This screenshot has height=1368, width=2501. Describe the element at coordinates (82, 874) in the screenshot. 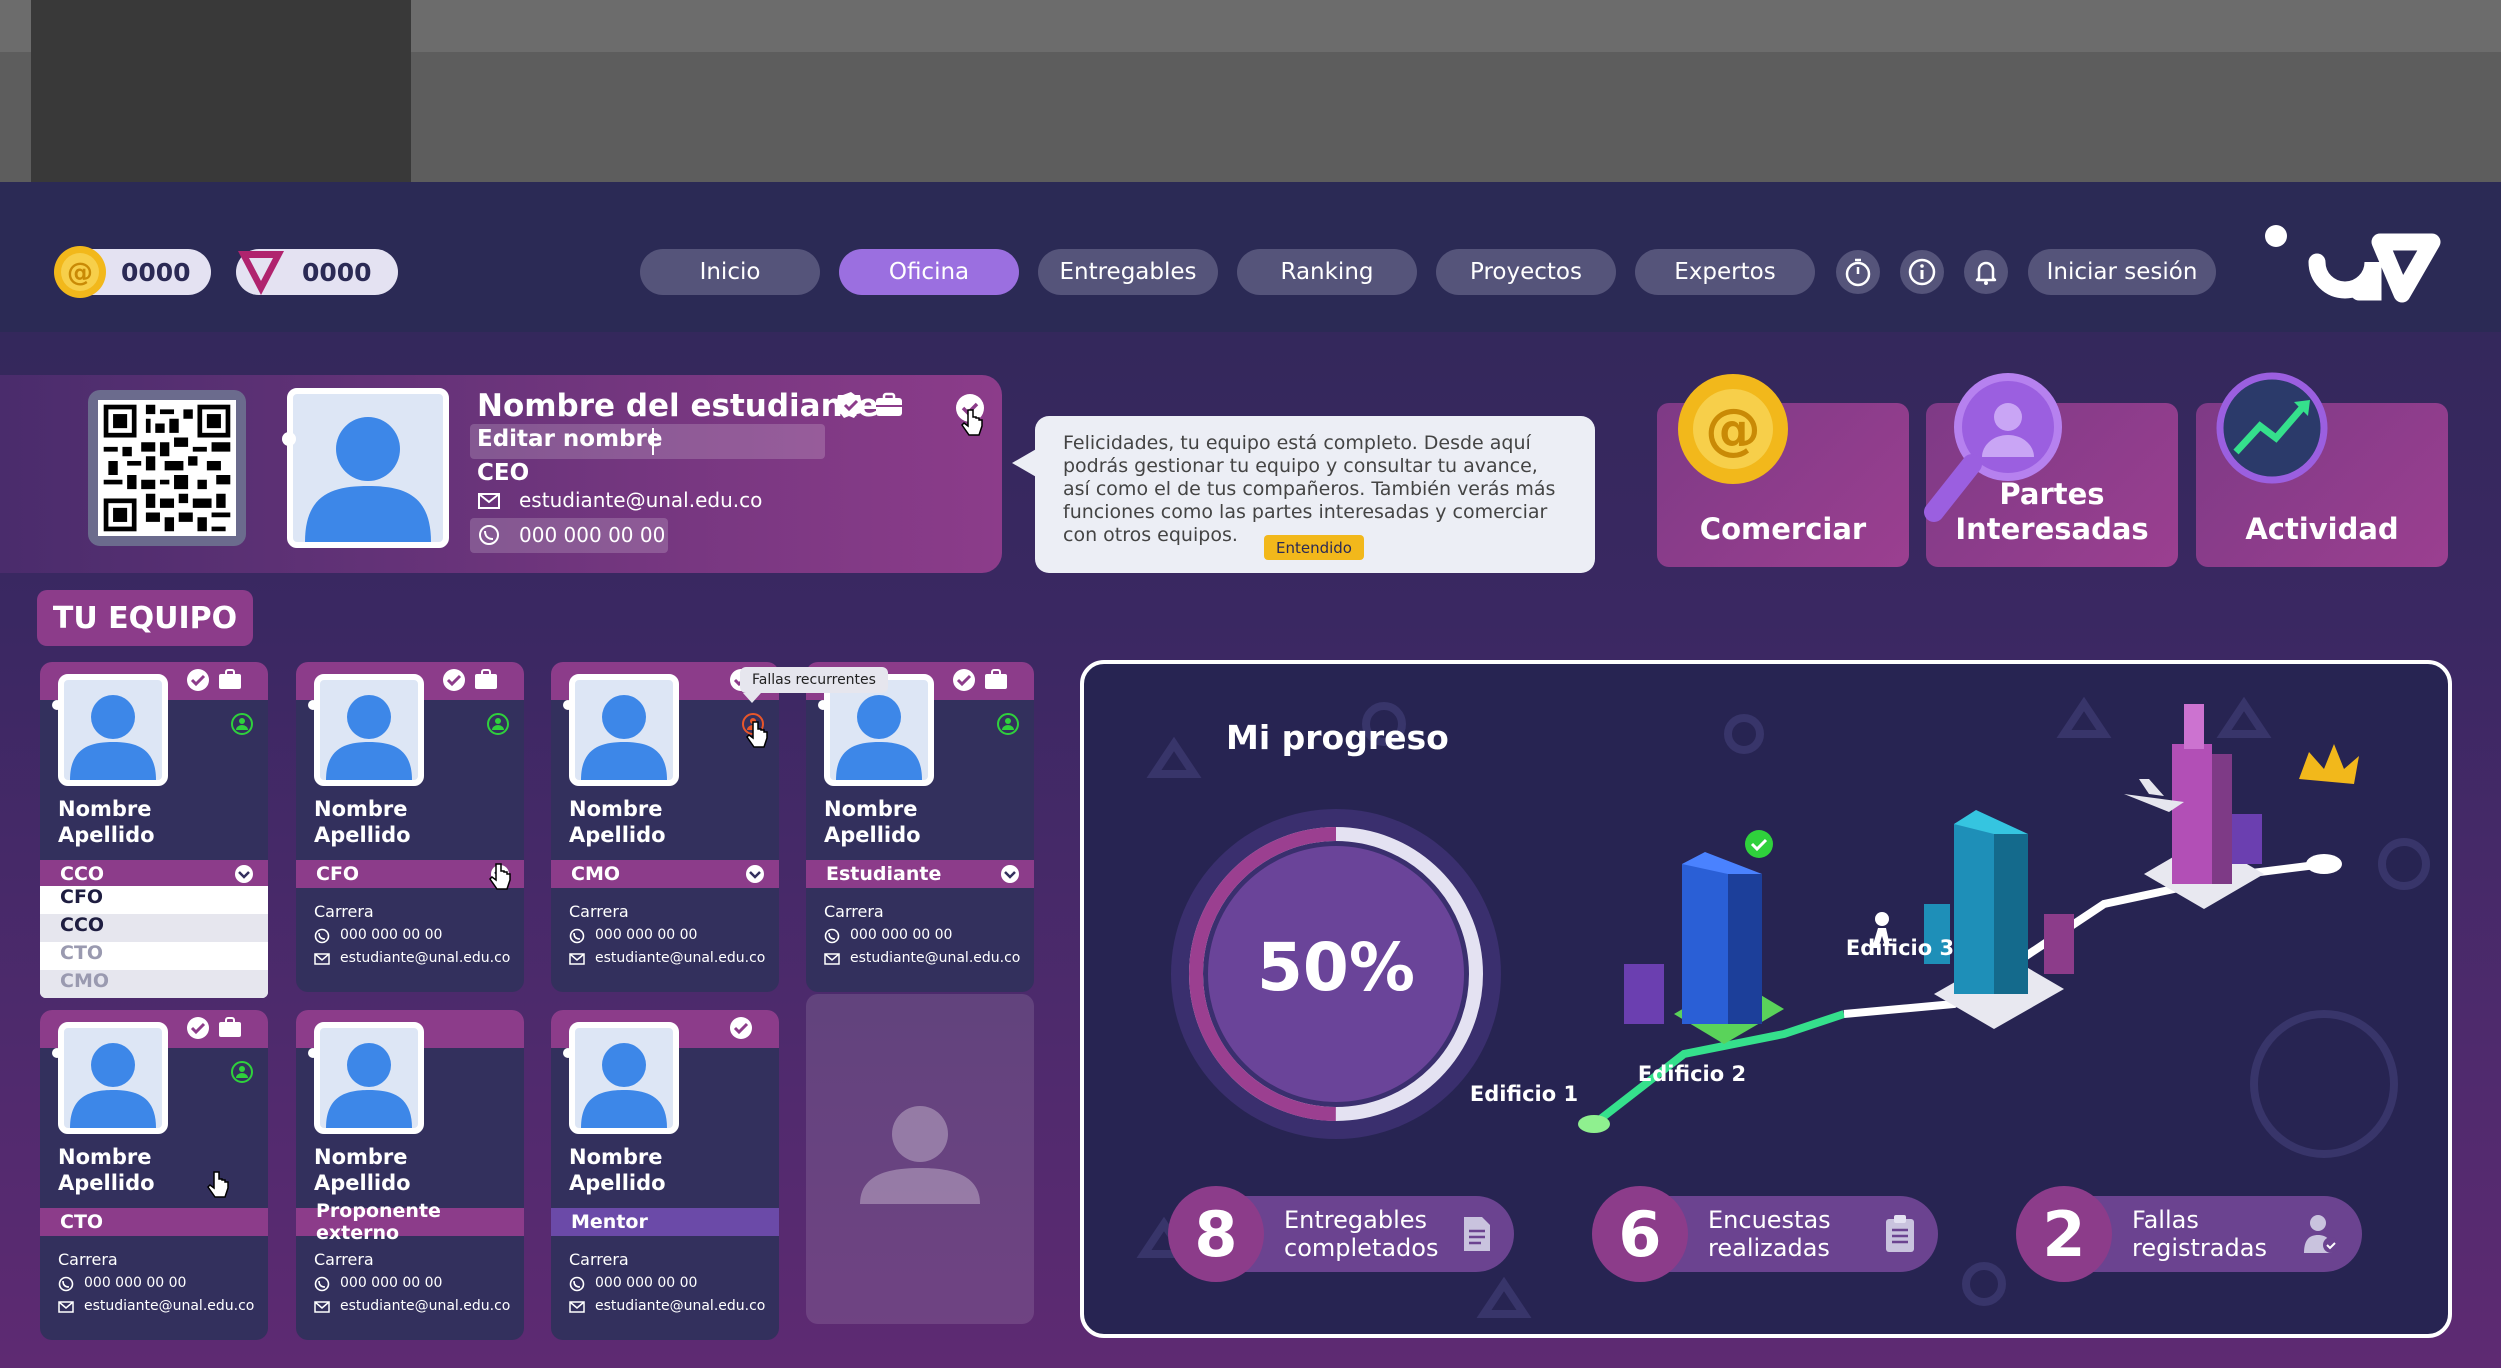

I see `member-role-label: CCO` at that location.